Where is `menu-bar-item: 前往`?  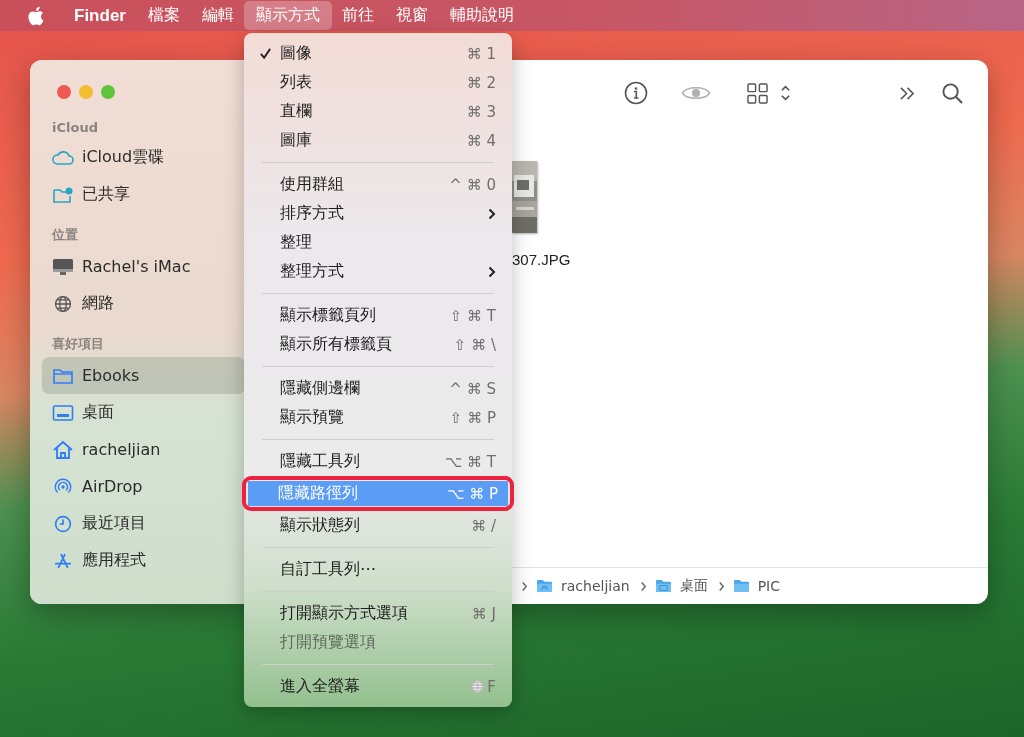 menu-bar-item: 前往 is located at coordinates (357, 15).